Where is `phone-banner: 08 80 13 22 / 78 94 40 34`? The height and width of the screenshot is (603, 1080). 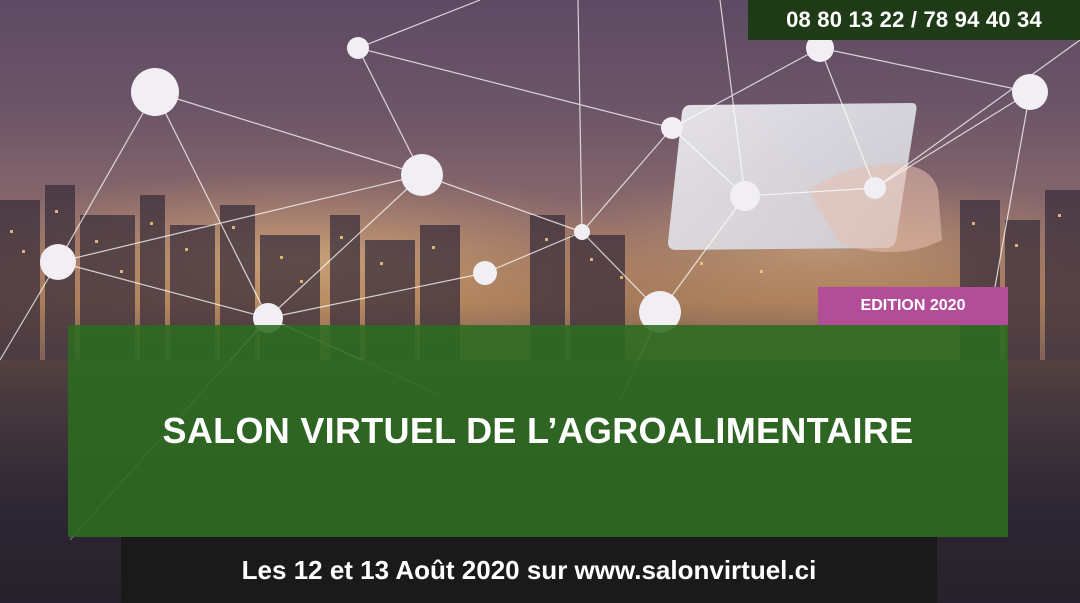
phone-banner: 08 80 13 22 / 78 94 40 34 is located at coordinates (914, 20).